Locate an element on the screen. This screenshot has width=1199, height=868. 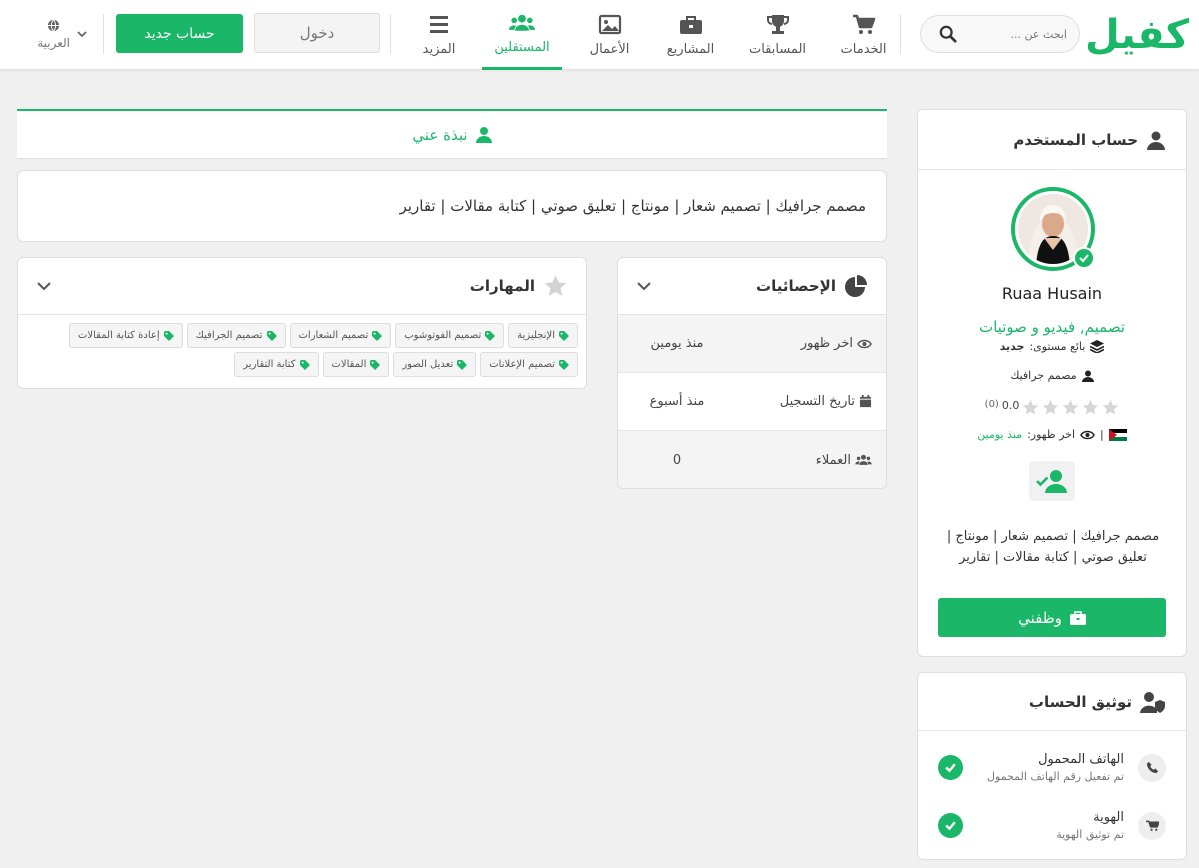
cart-icon is located at coordinates (863, 24).